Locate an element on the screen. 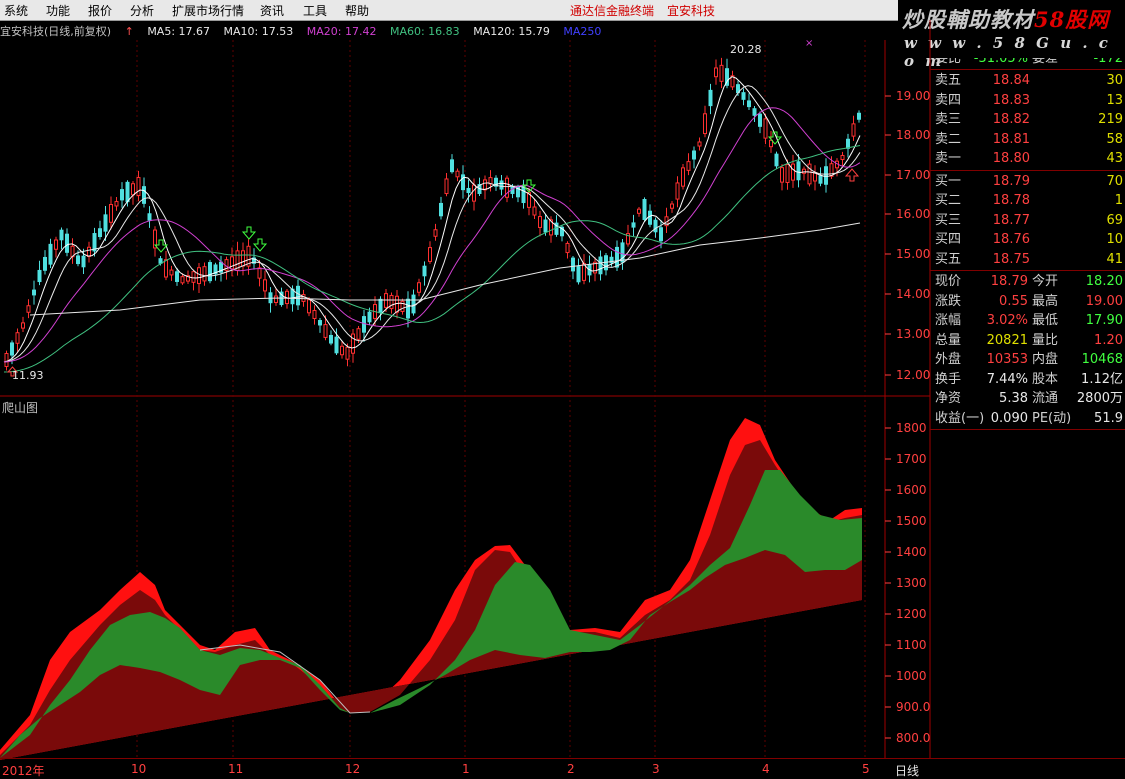 The height and width of the screenshot is (779, 1125). quote-label-2: PE(动) is located at coordinates (1052, 418).